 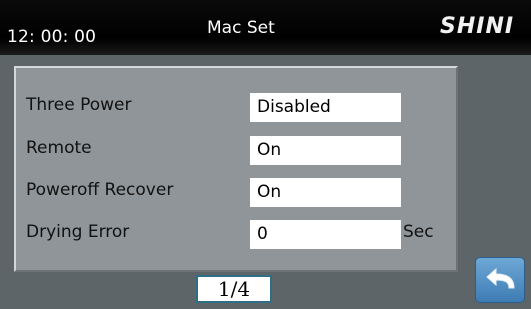 What do you see at coordinates (59, 148) in the screenshot?
I see `remote-label: Remote` at bounding box center [59, 148].